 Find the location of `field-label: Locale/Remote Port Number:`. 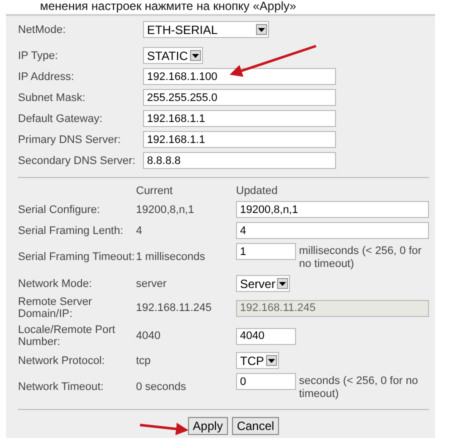

field-label: Locale/Remote Port Number: is located at coordinates (67, 336).